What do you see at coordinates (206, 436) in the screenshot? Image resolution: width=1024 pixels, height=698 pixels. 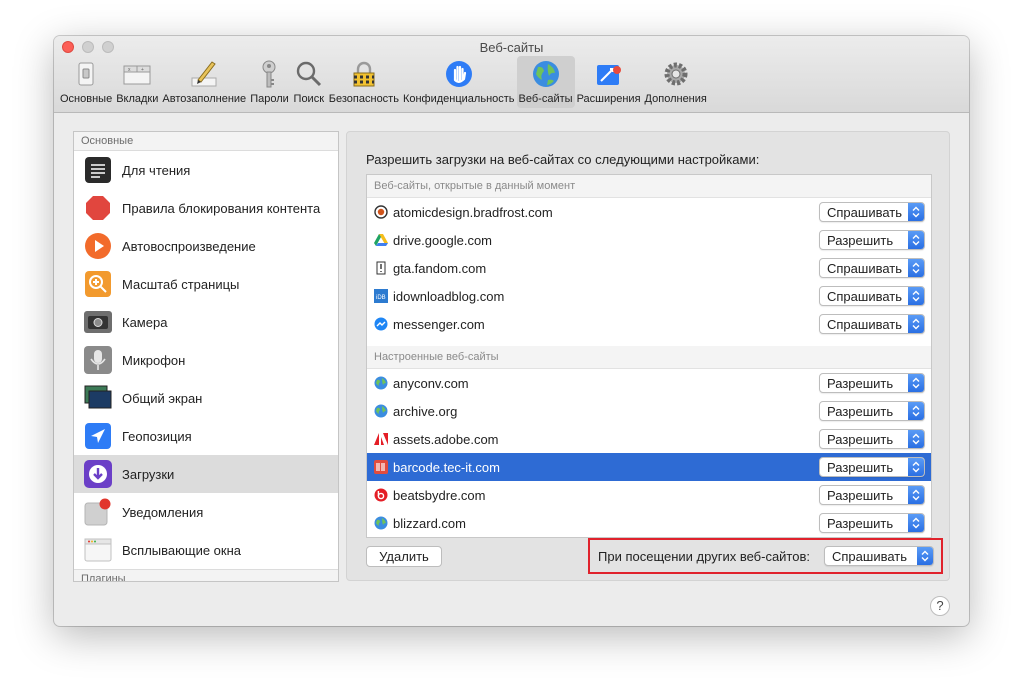 I see `sidebar-item-location: Геопозиция` at bounding box center [206, 436].